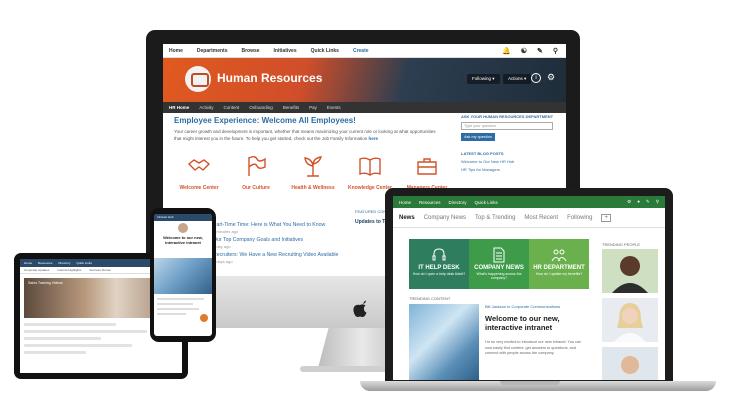 The image size is (731, 419). What do you see at coordinates (511, 161) in the screenshot?
I see `blog-item: Welcome to Our New HR Hub` at bounding box center [511, 161].